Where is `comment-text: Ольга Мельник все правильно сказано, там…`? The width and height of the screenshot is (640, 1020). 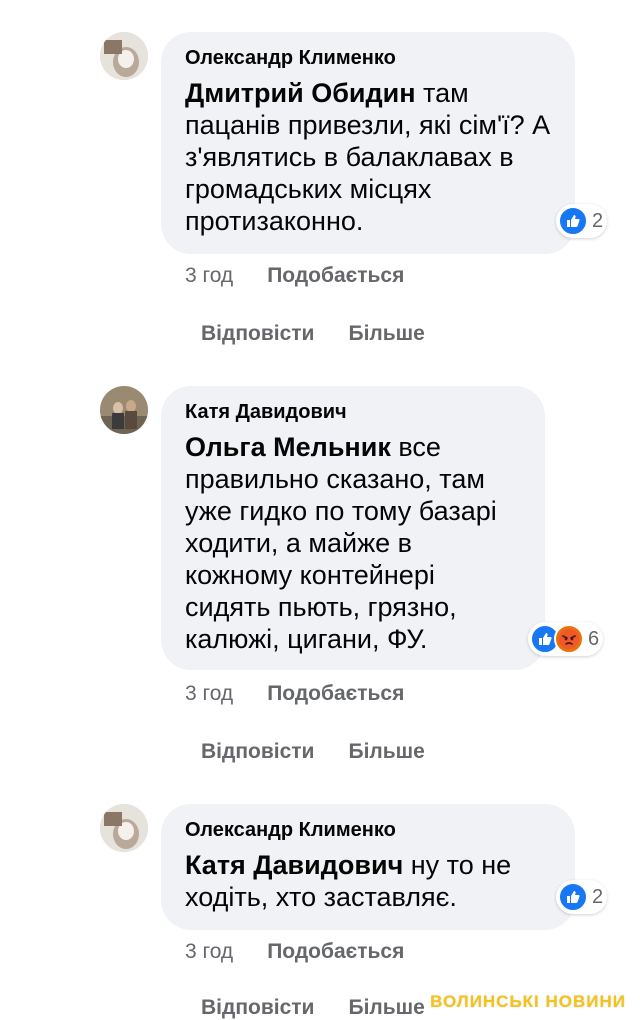
comment-text: Ольга Мельник все правильно сказано, там… is located at coordinates (354, 543).